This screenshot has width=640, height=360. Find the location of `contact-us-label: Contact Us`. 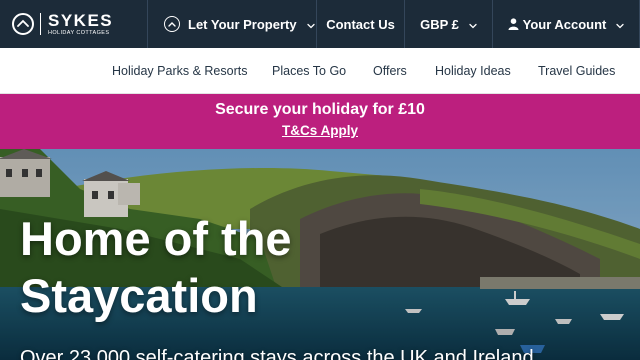

contact-us-label: Contact Us is located at coordinates (360, 24).